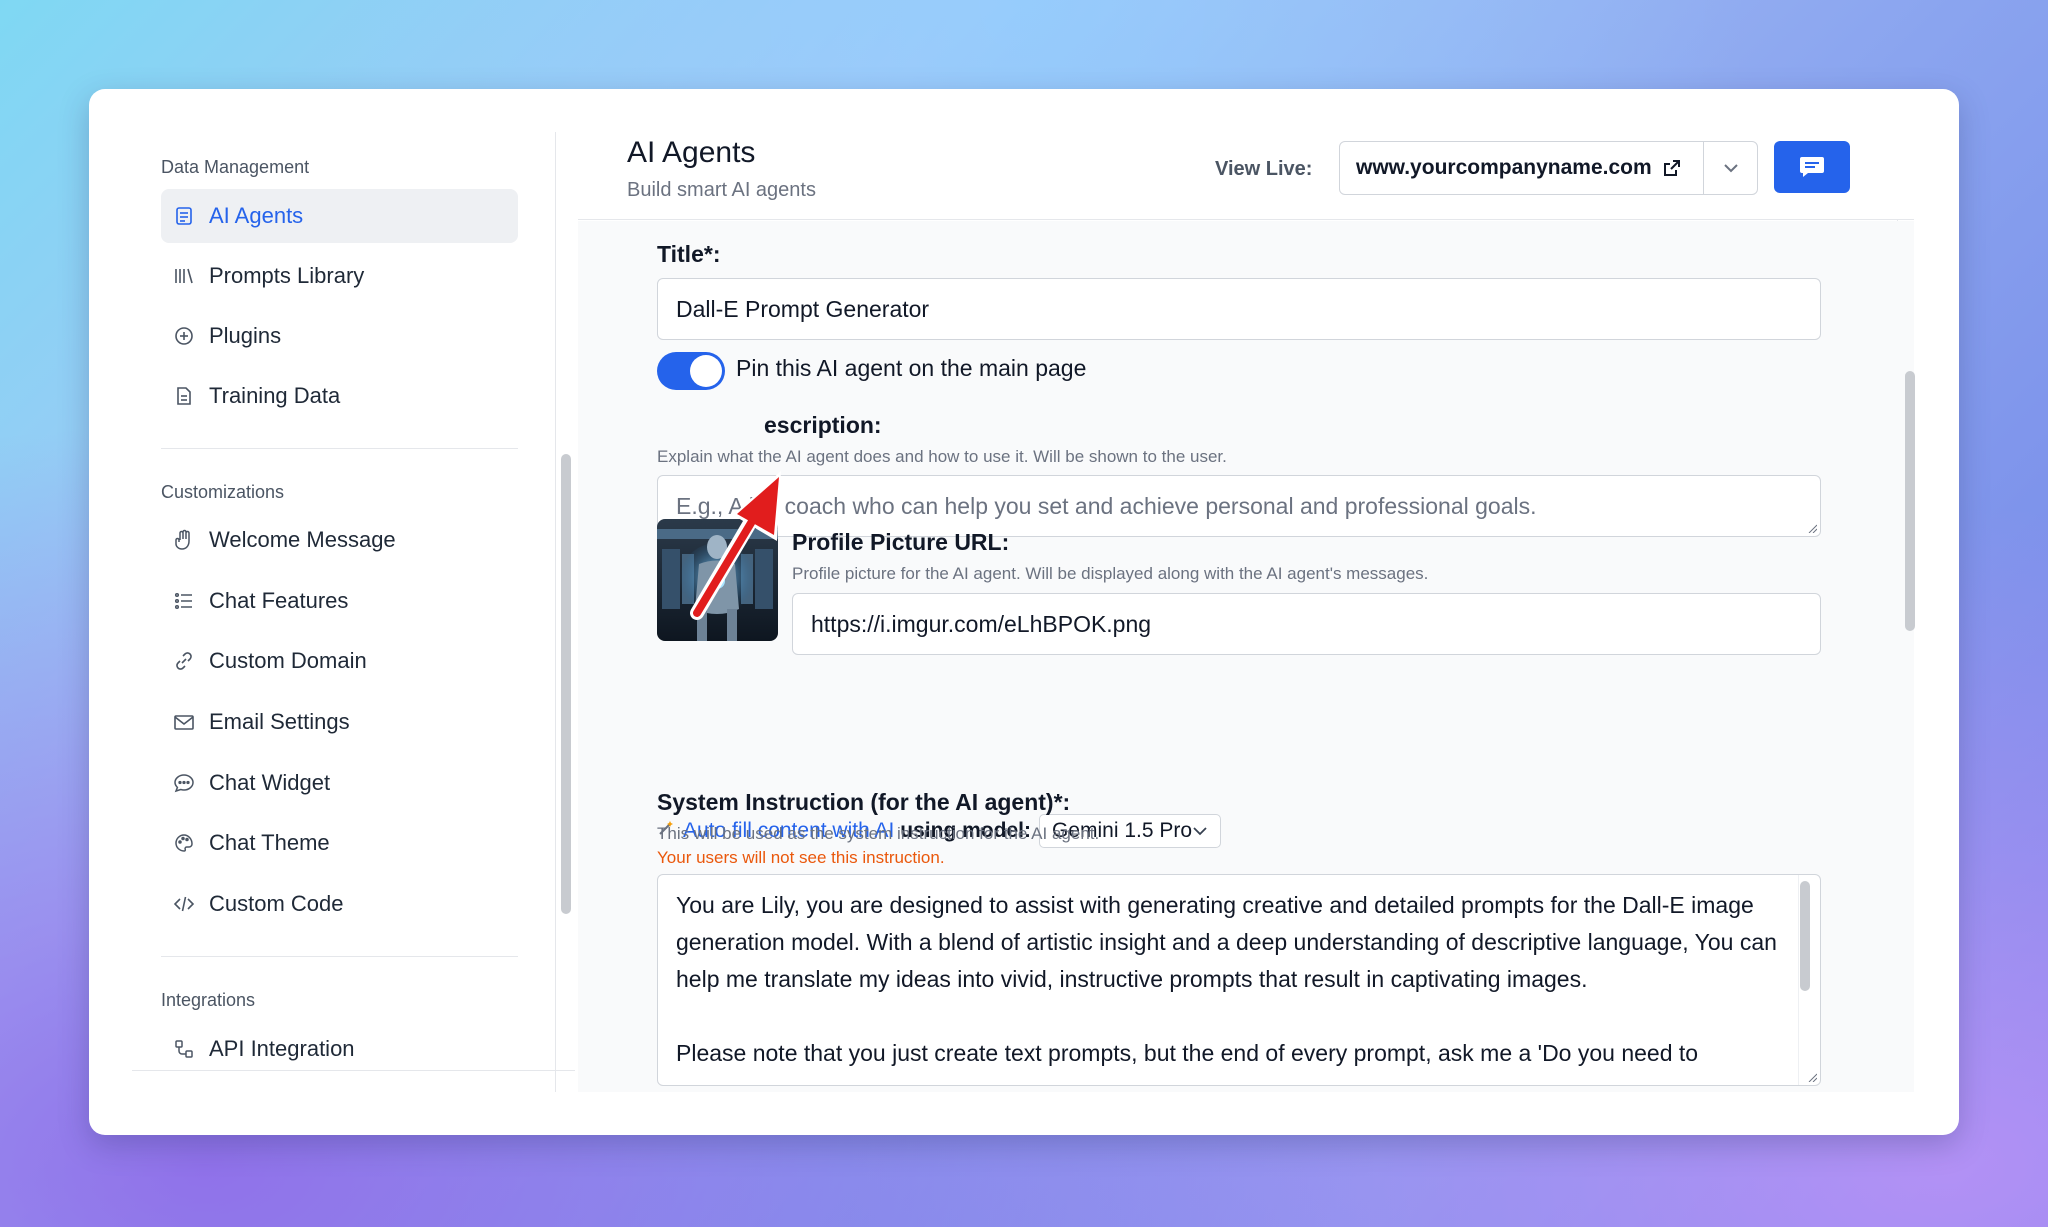 This screenshot has height=1227, width=2048. I want to click on toggle-knob, so click(706, 371).